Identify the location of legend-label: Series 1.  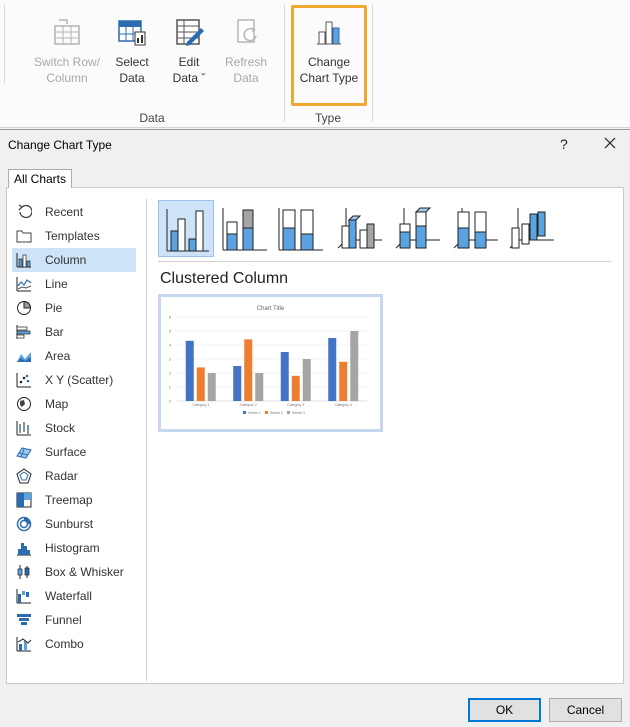
(254, 413).